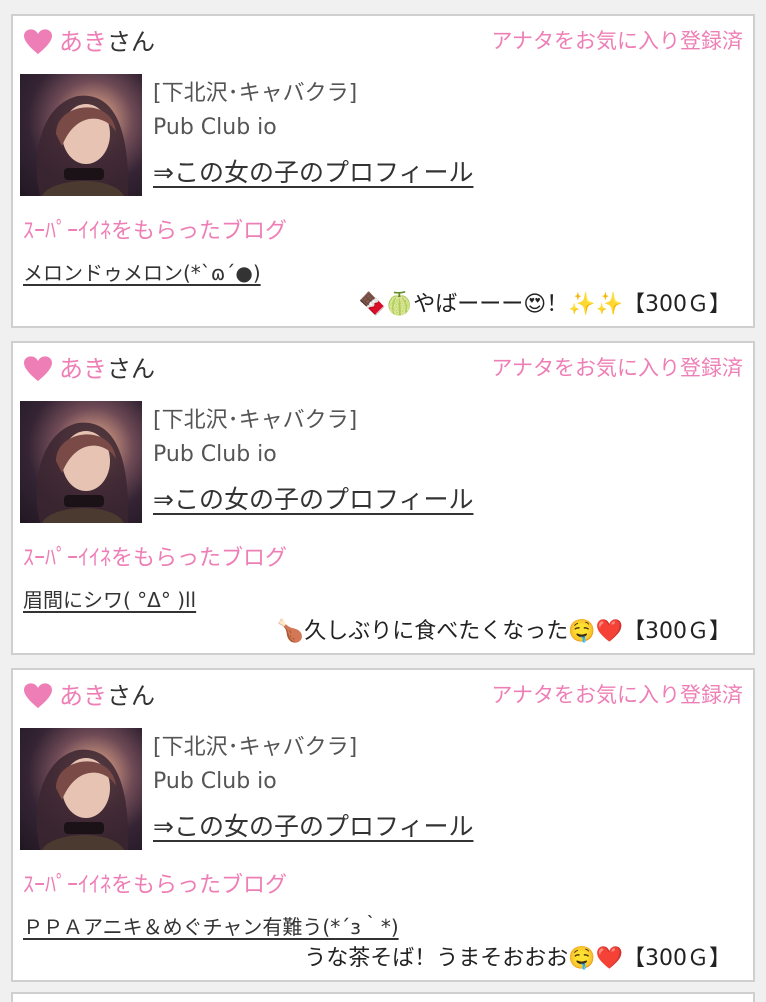 The width and height of the screenshot is (766, 1002). I want to click on blog-title-link: ＰＰＡアニキ＆めぐチャン有難う(*´з｀*), so click(211, 927).